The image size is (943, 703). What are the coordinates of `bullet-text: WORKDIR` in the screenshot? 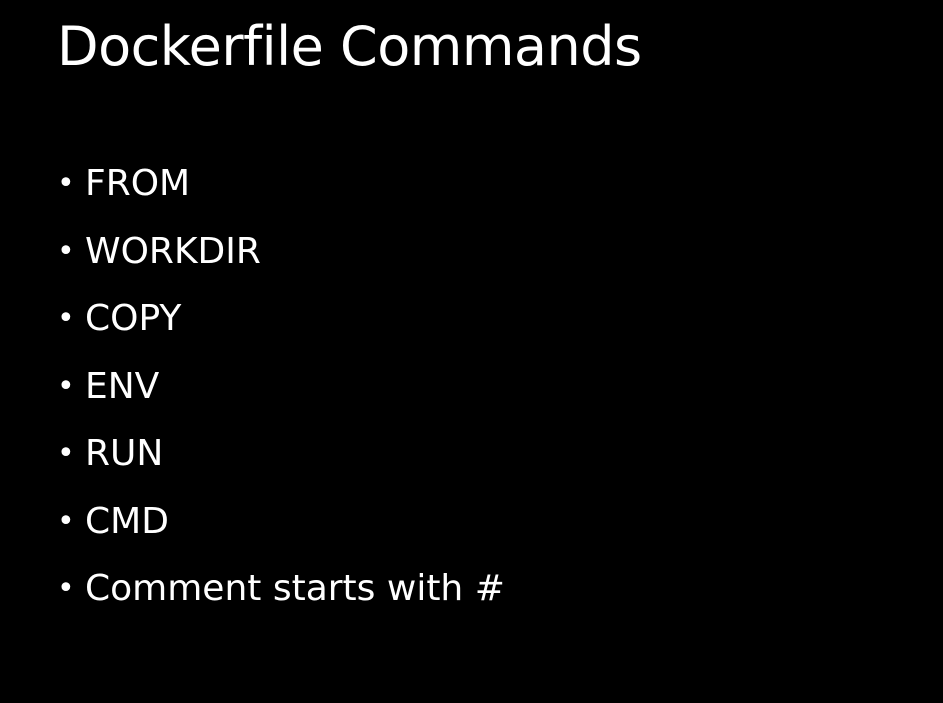 It's located at (173, 251).